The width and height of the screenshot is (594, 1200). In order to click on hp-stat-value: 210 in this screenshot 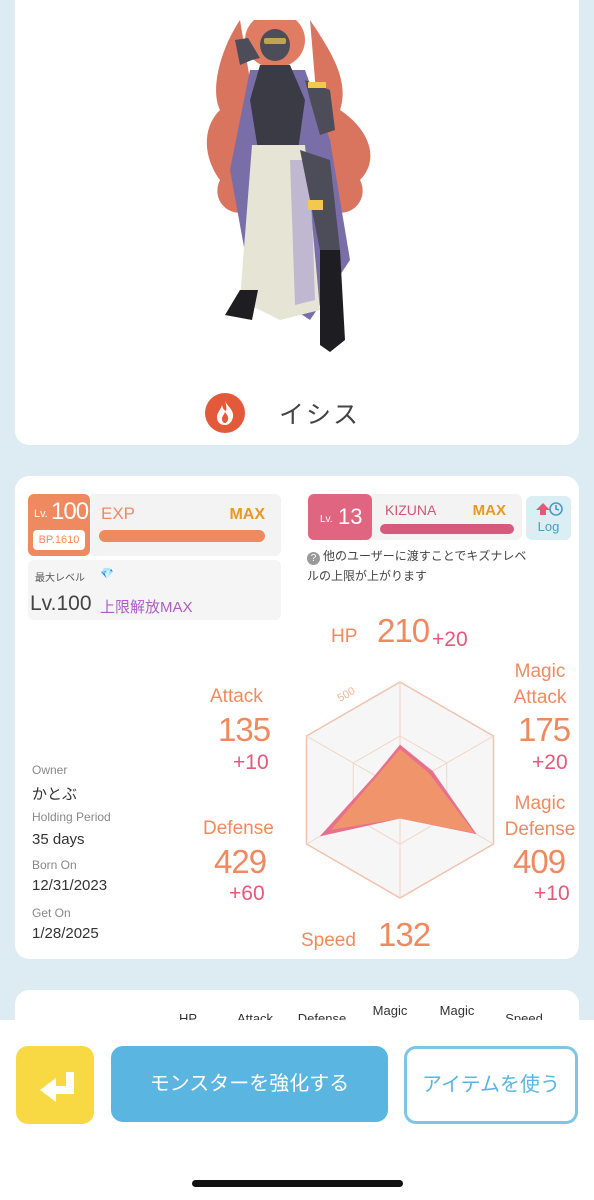, I will do `click(403, 630)`.